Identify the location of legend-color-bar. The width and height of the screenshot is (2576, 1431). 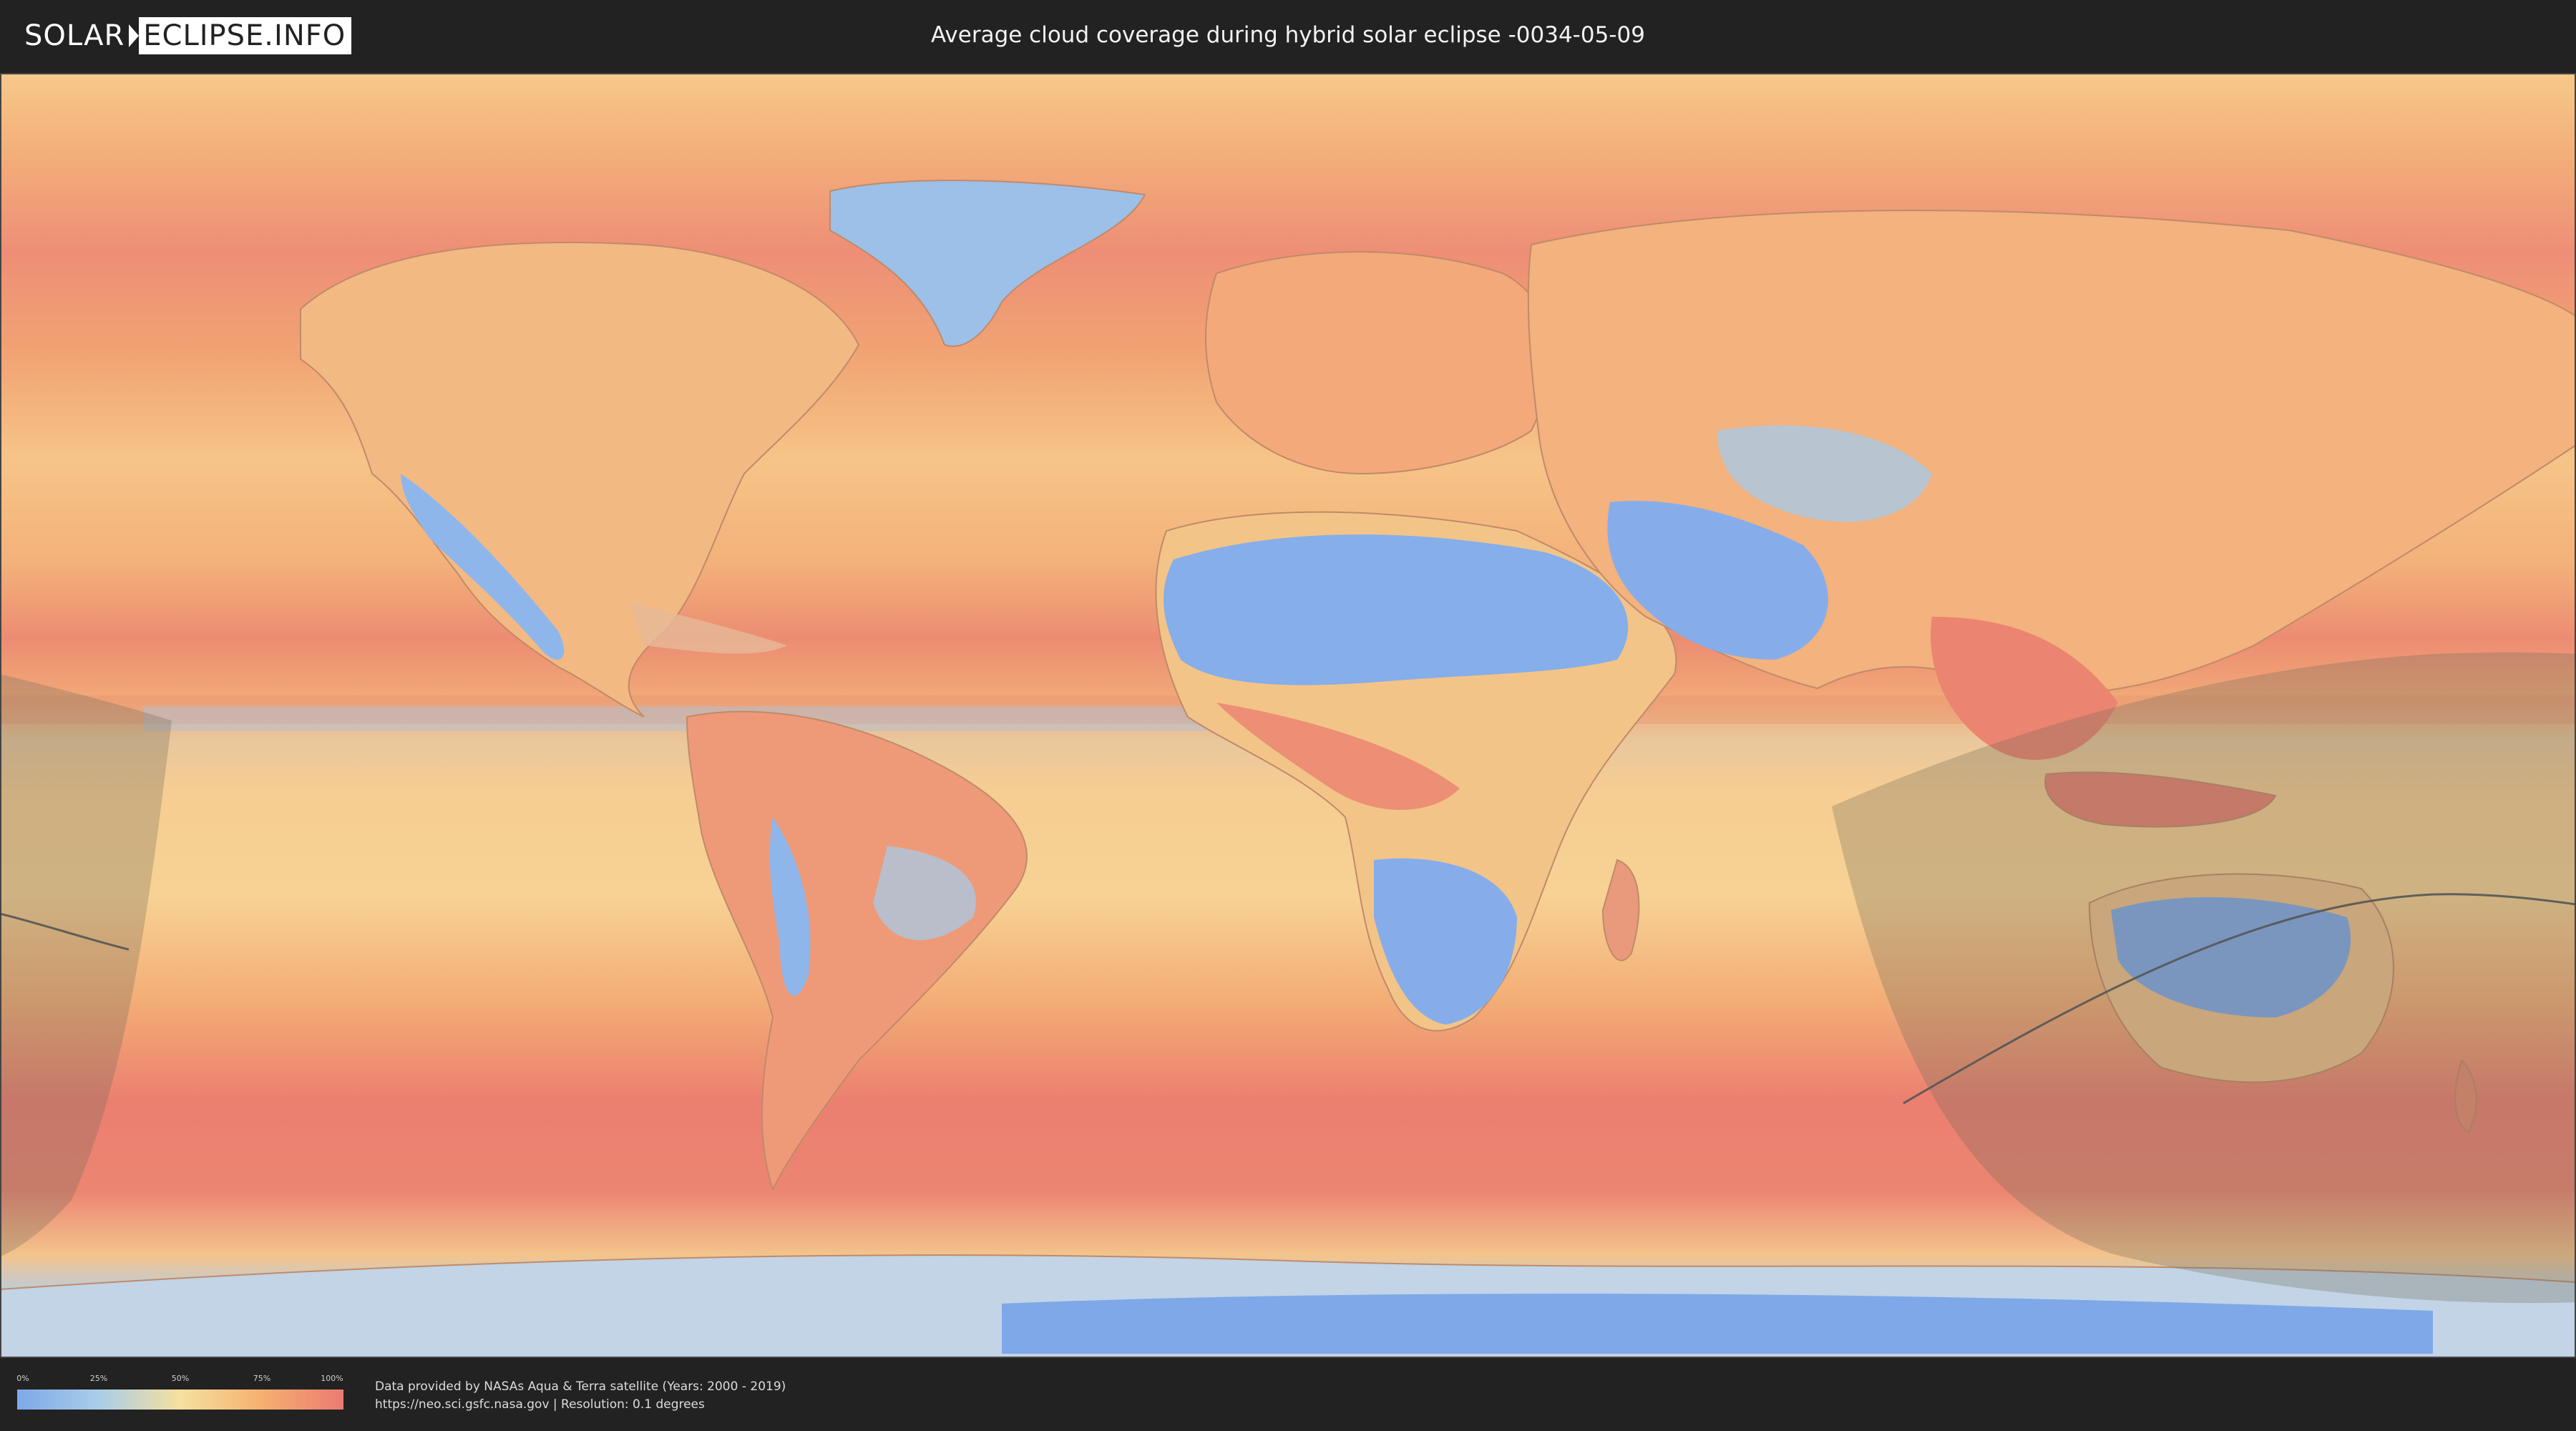
(180, 1400).